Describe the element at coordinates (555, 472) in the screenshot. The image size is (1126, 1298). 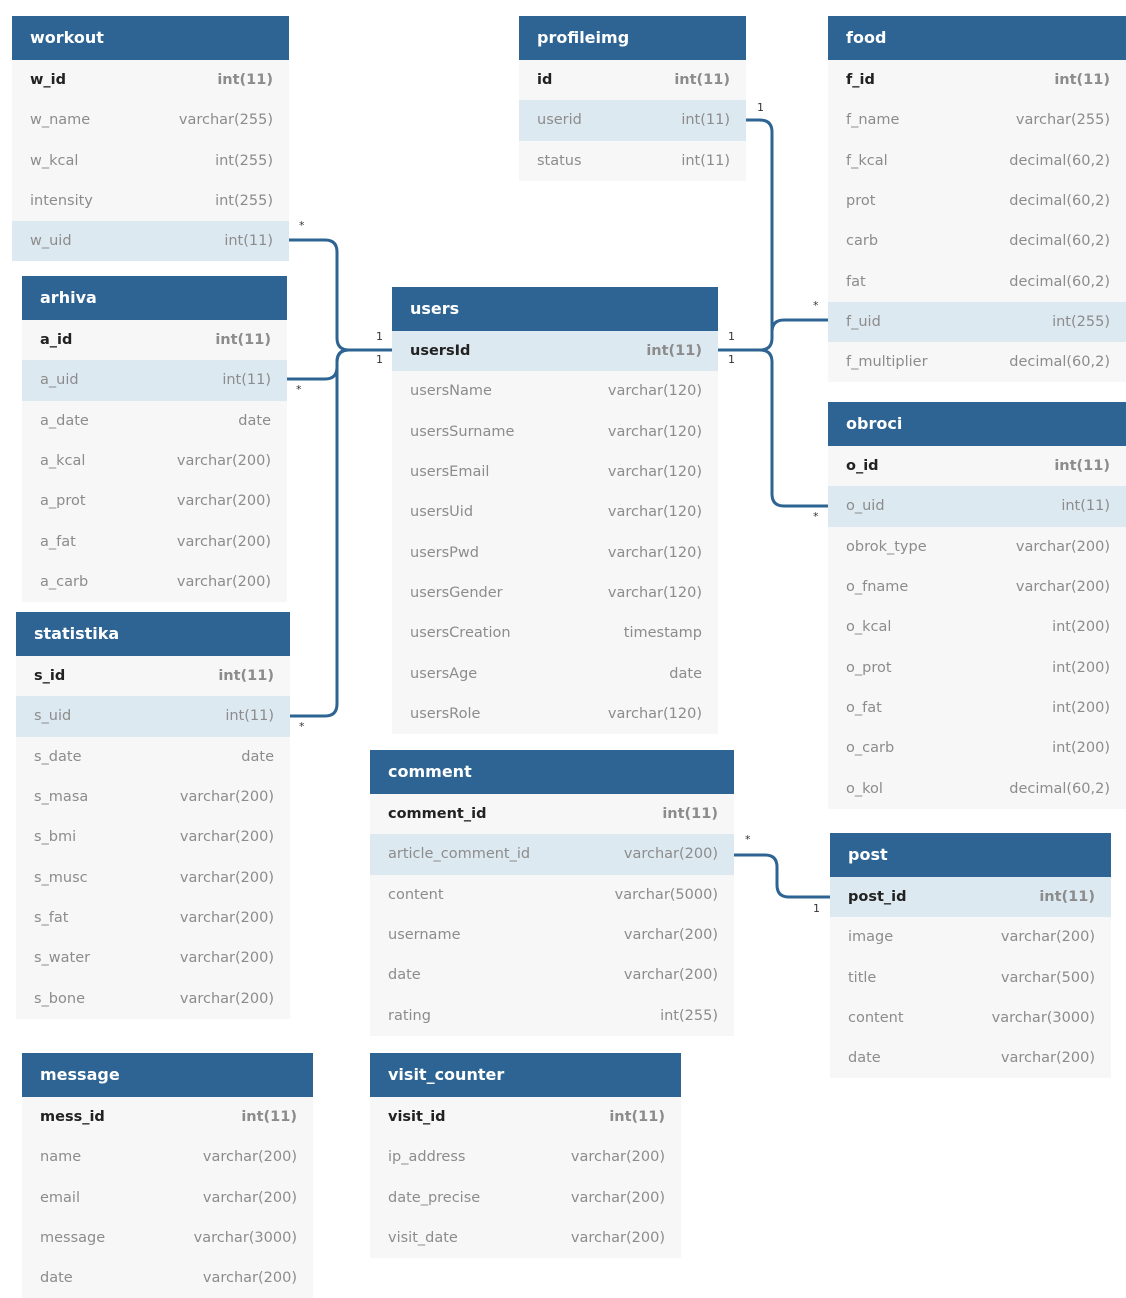
I see `field-row: usersEmail varchar(120)` at that location.